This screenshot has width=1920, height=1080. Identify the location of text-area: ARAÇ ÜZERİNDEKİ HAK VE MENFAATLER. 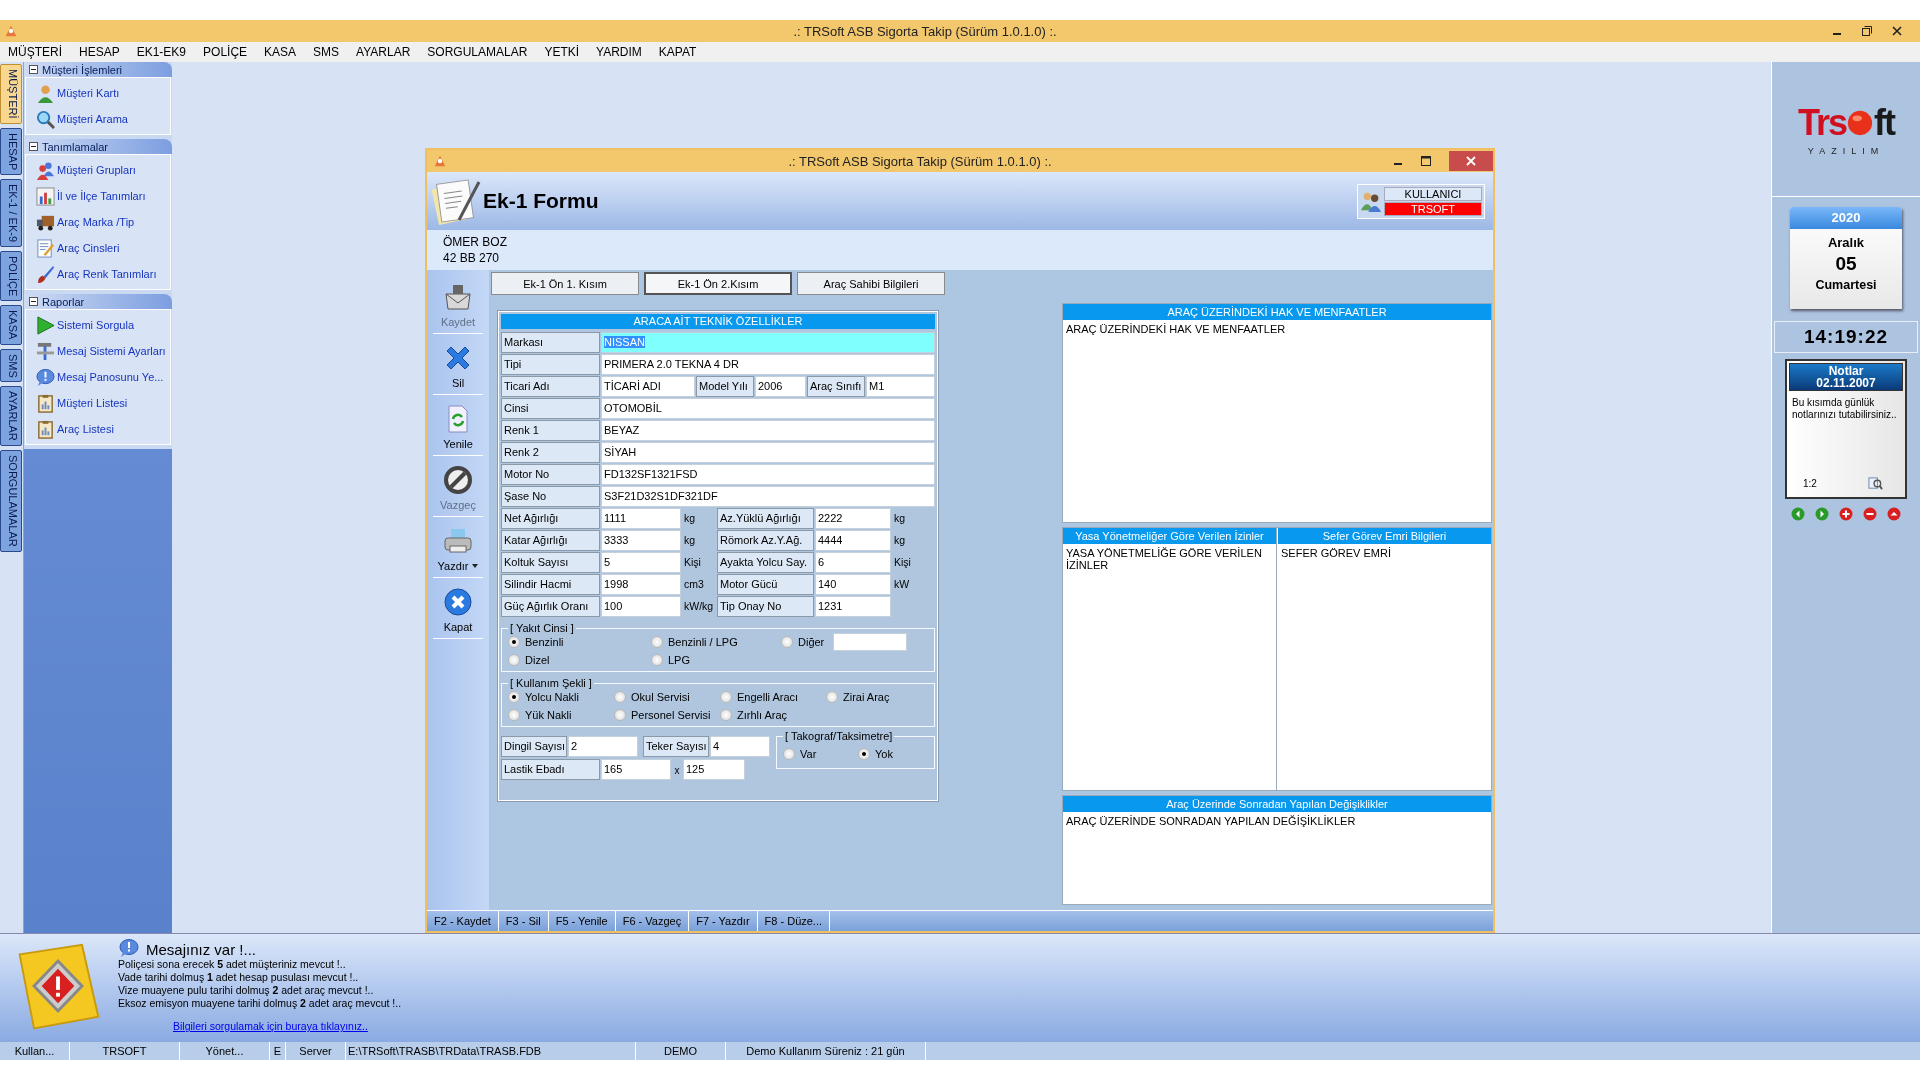
(1277, 421).